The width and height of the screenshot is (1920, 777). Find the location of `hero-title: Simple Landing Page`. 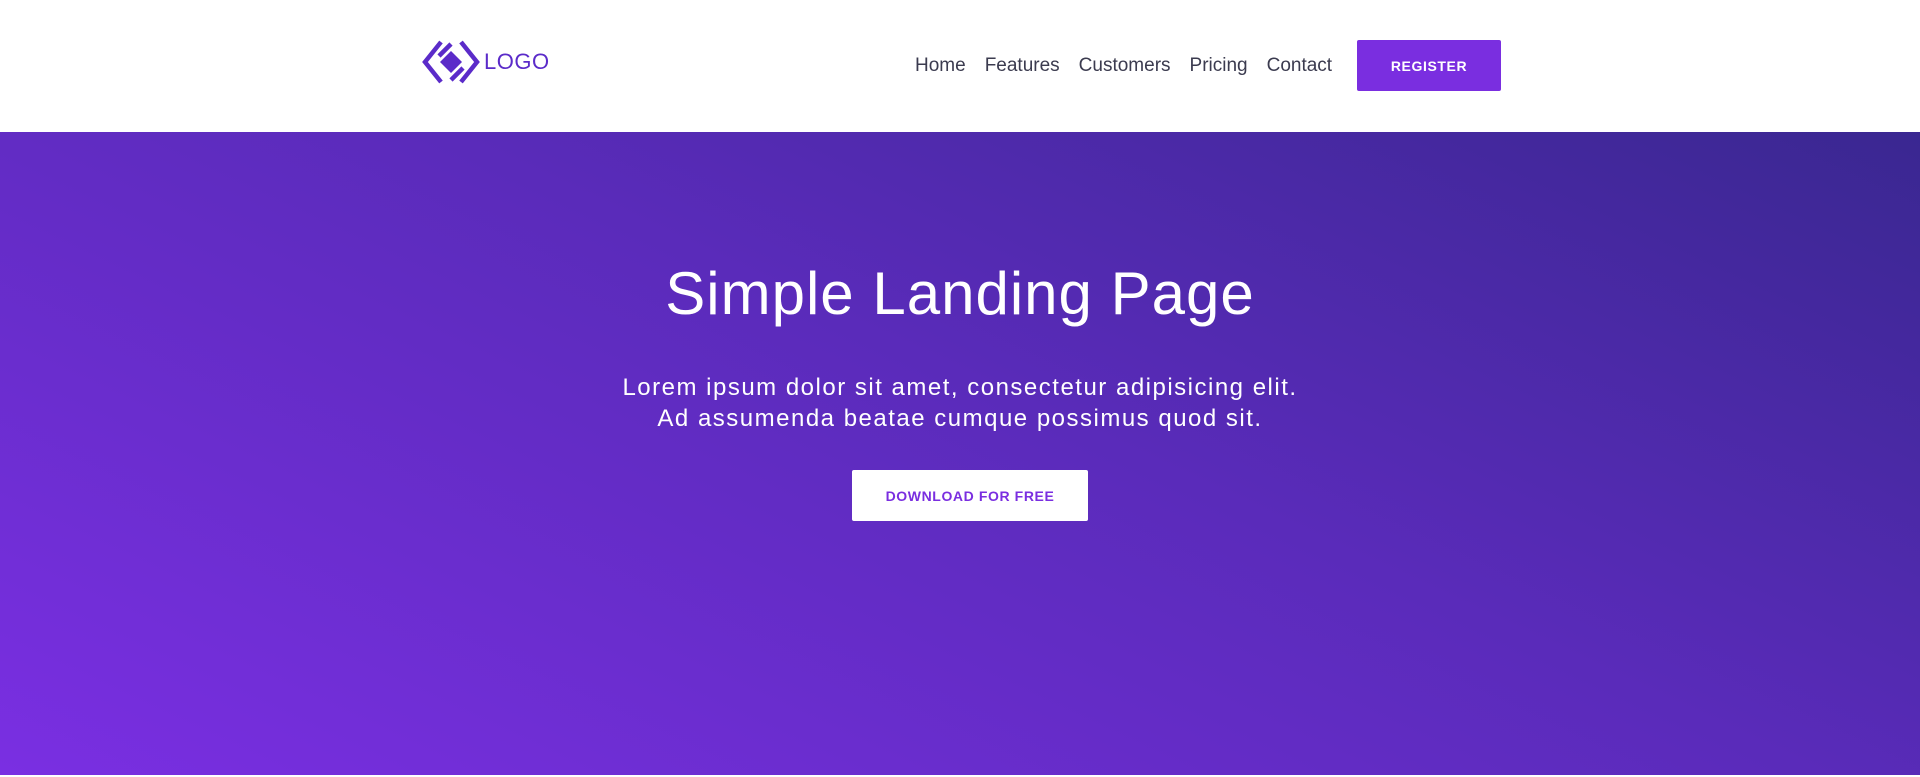

hero-title: Simple Landing Page is located at coordinates (960, 293).